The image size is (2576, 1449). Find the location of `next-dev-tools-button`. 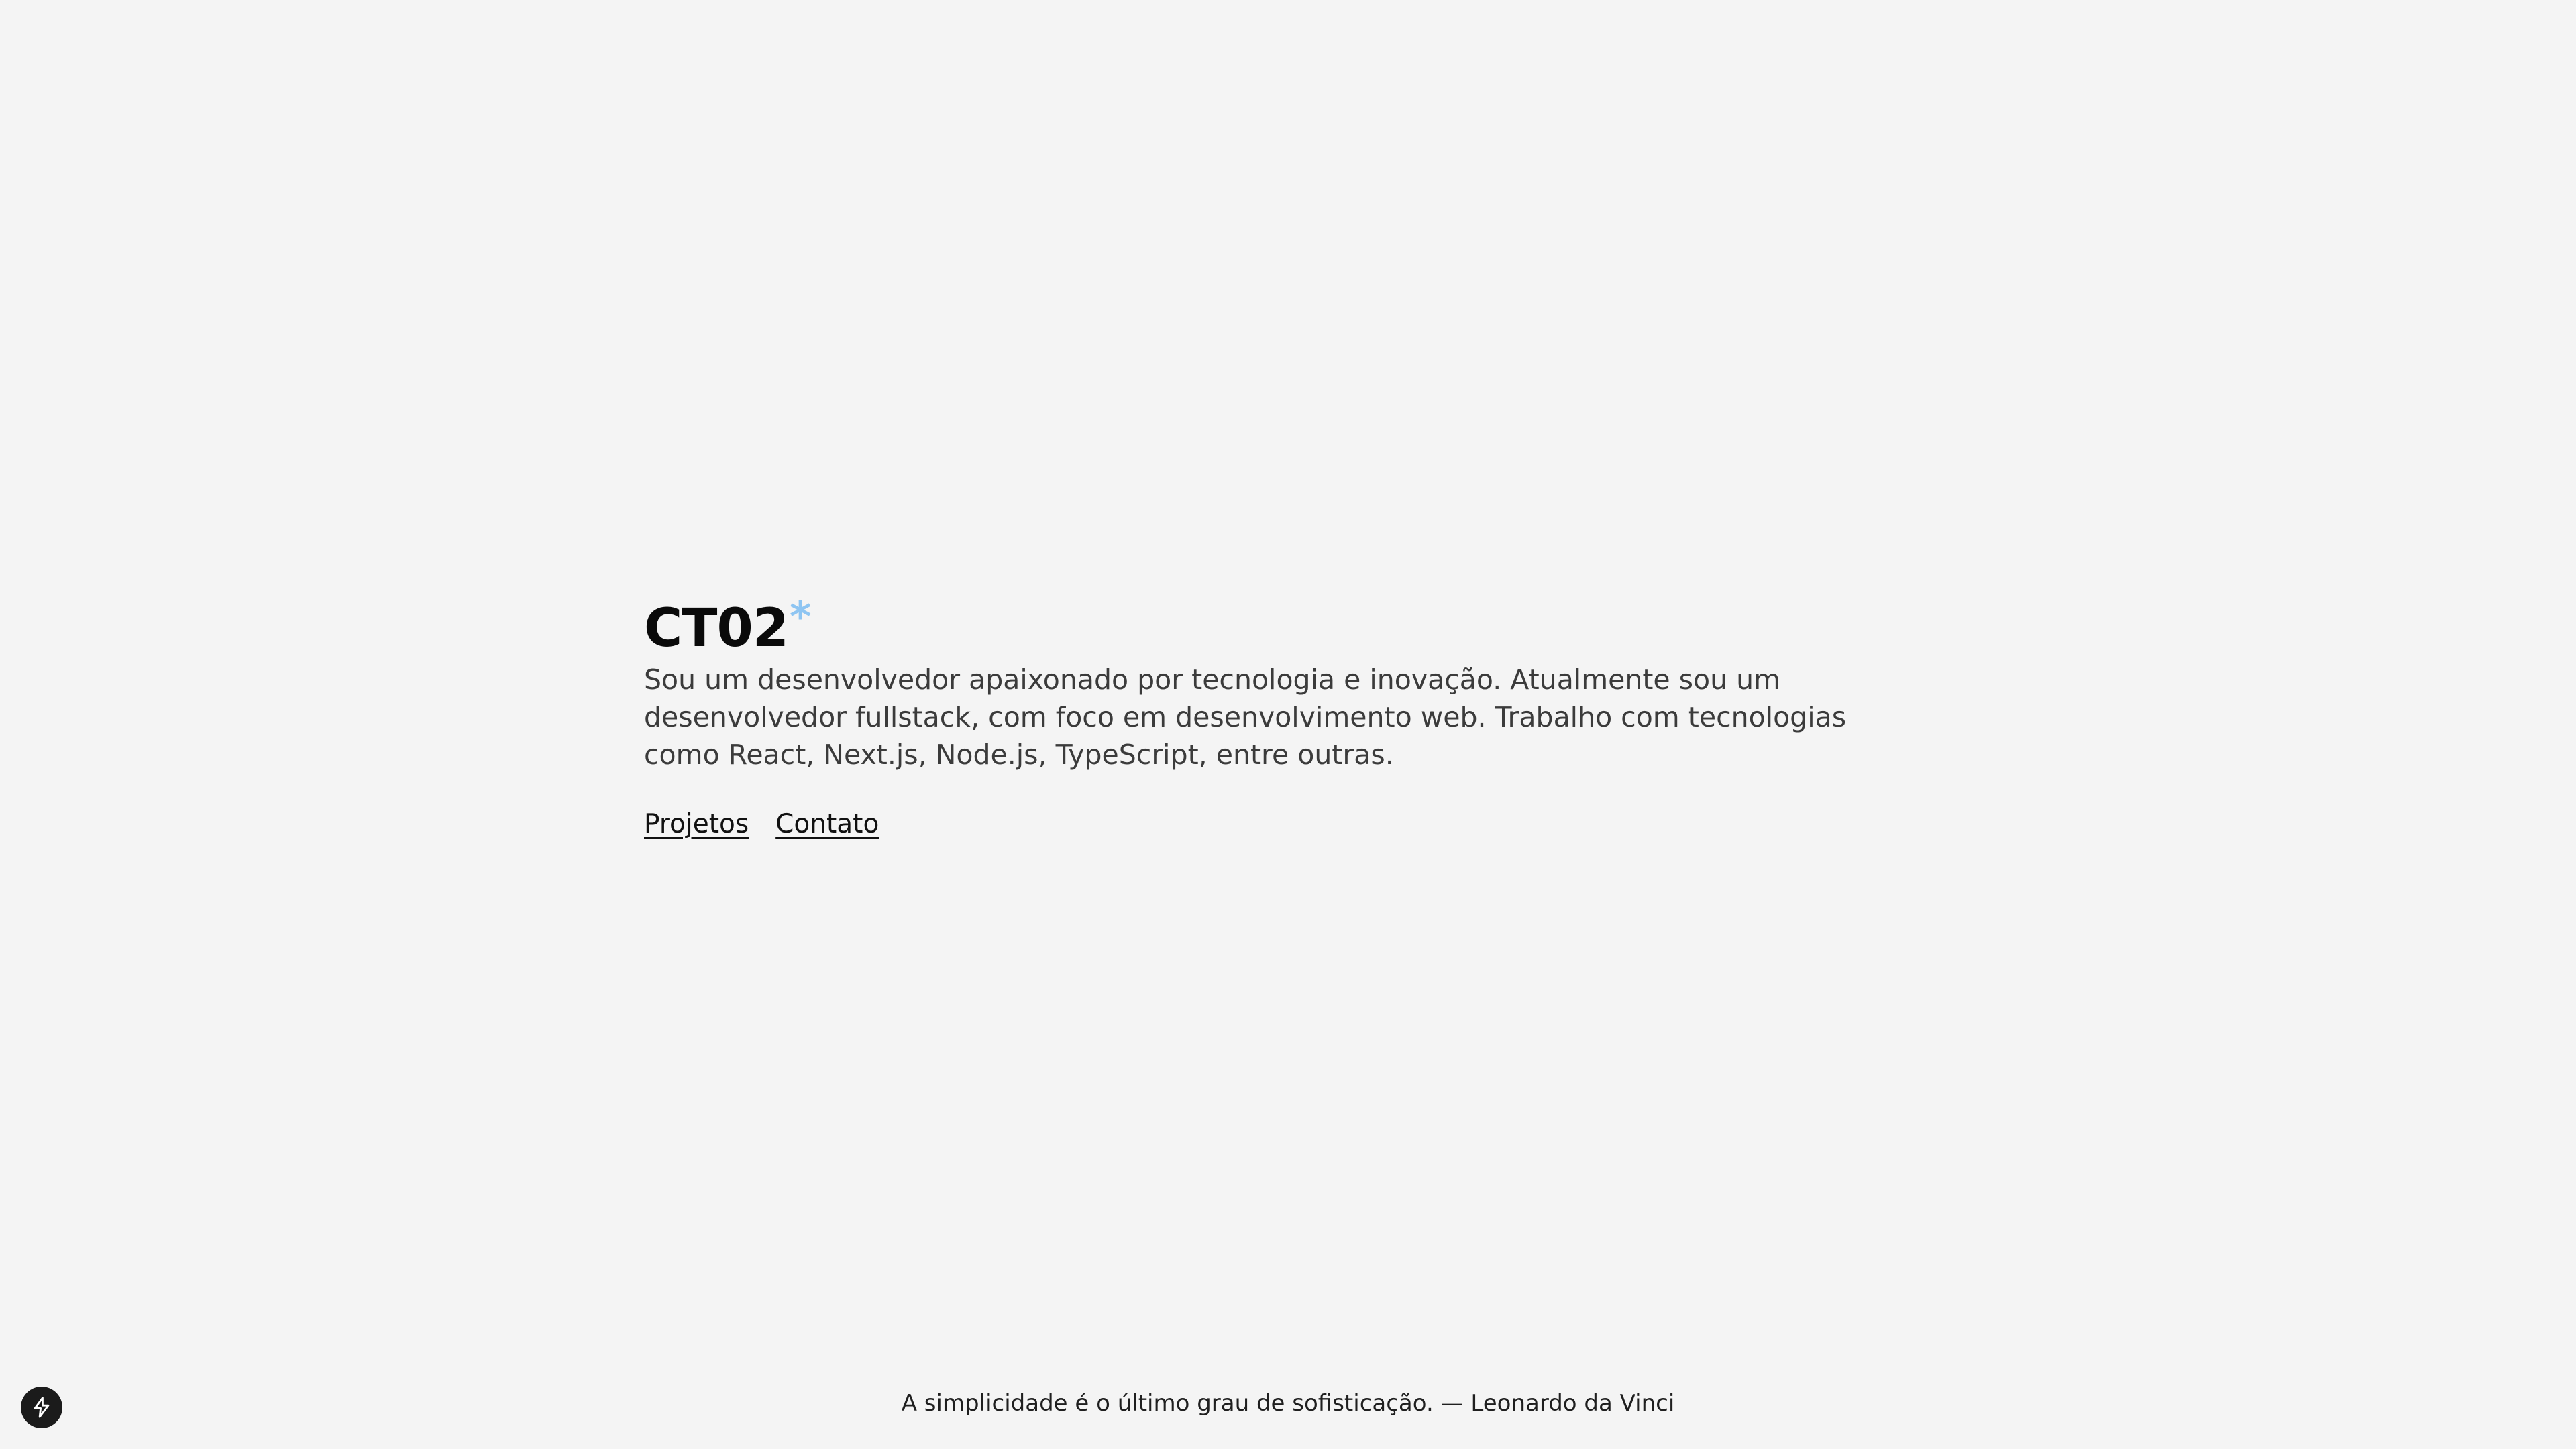

next-dev-tools-button is located at coordinates (41, 1407).